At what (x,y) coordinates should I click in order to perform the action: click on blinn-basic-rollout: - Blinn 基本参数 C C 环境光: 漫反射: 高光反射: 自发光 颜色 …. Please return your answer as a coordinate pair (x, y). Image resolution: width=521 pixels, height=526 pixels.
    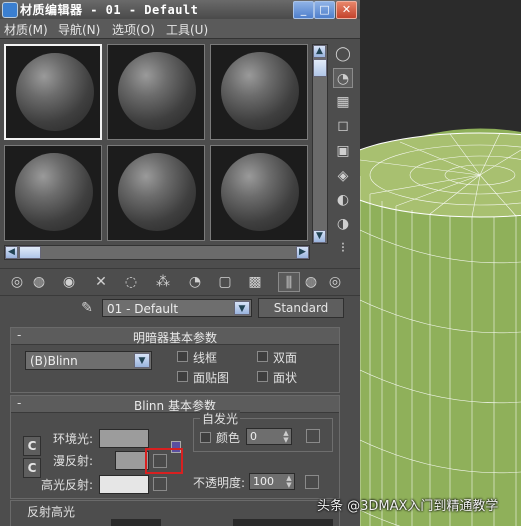
    Looking at the image, I should click on (175, 447).